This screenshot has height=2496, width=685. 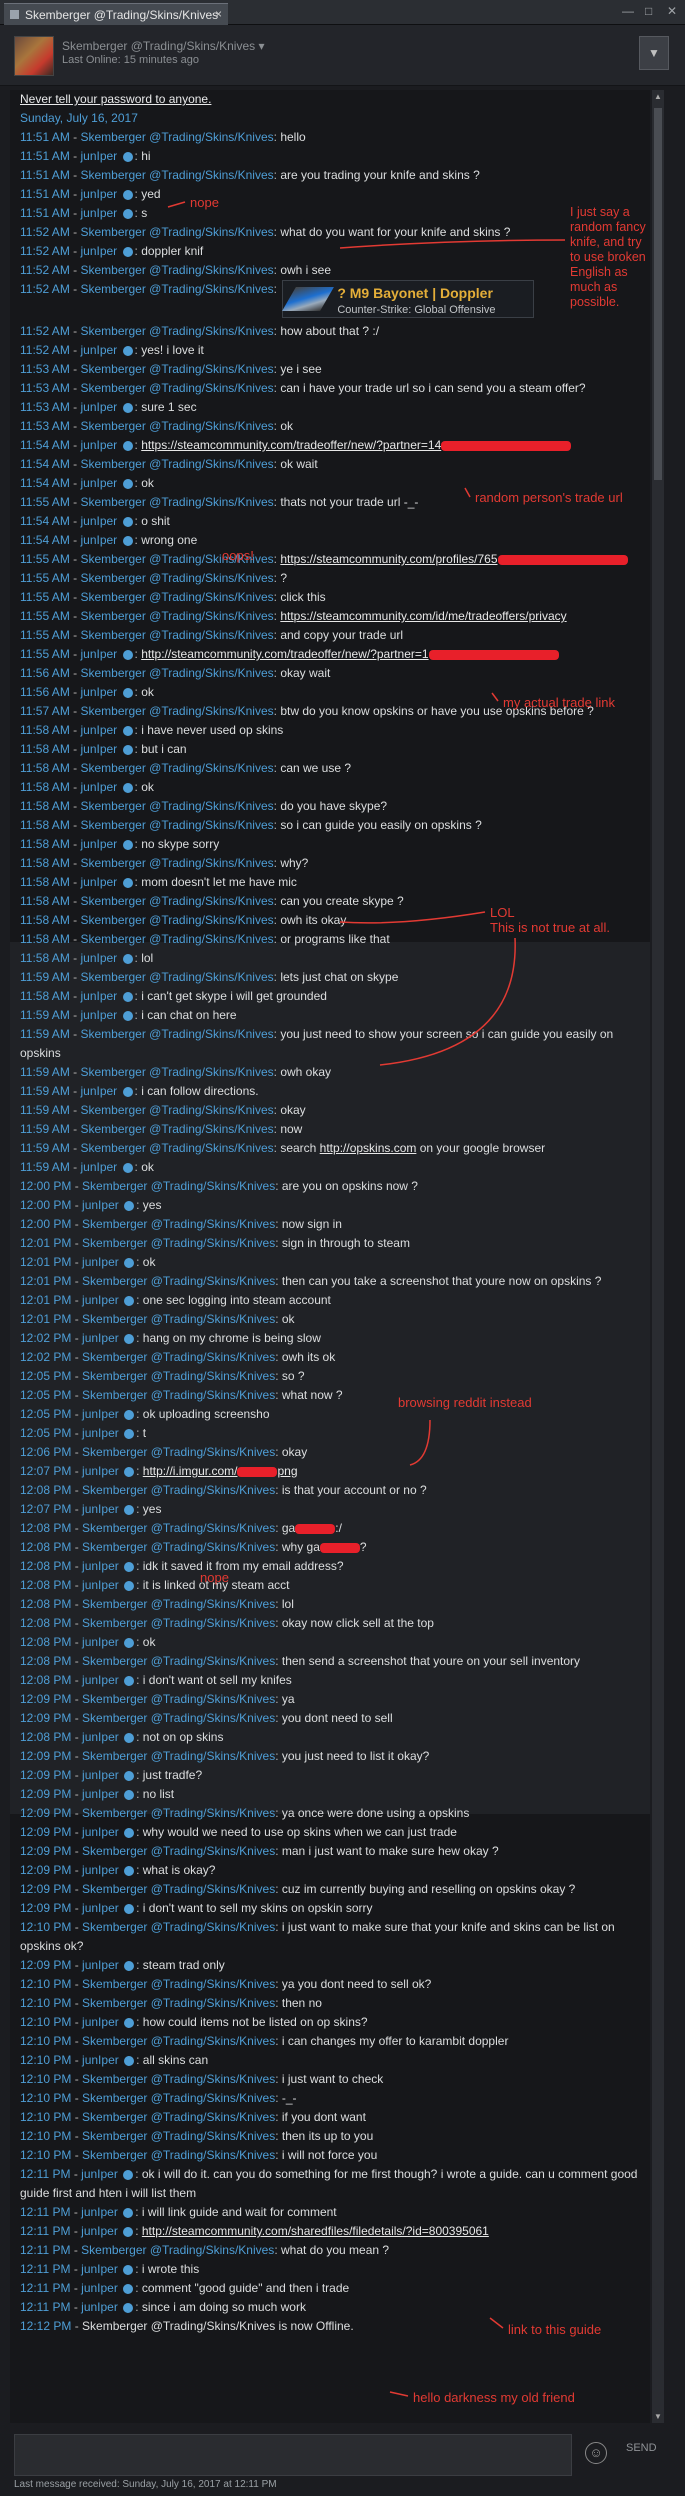 I want to click on scroll-thumb, so click(x=658, y=294).